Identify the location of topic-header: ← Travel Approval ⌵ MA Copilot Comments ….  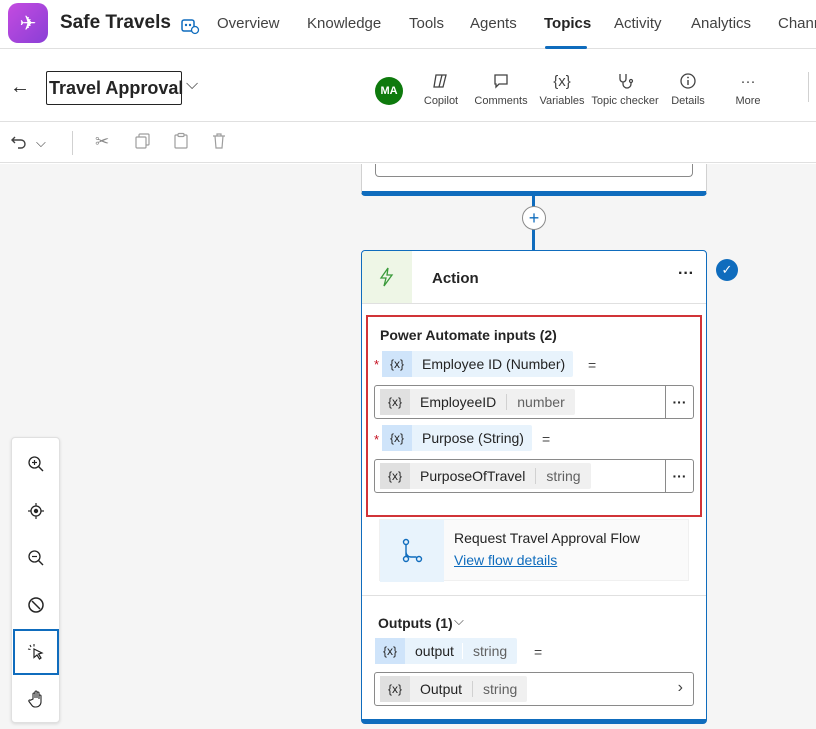
(408, 86).